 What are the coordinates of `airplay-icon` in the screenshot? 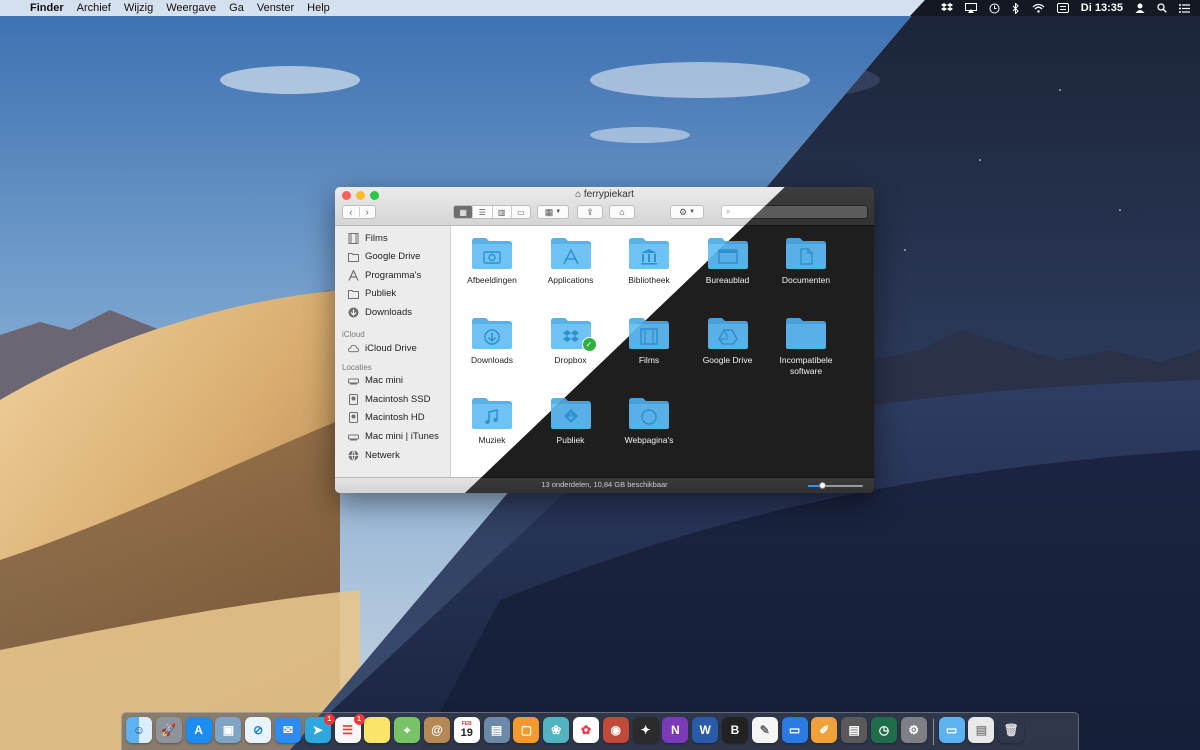 It's located at (970, 8).